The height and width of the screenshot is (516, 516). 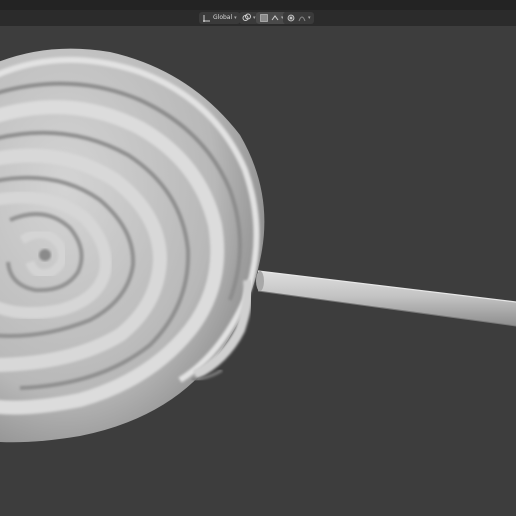 I want to click on viewport-header: Global ▾ ▾ ▾, so click(x=258, y=18).